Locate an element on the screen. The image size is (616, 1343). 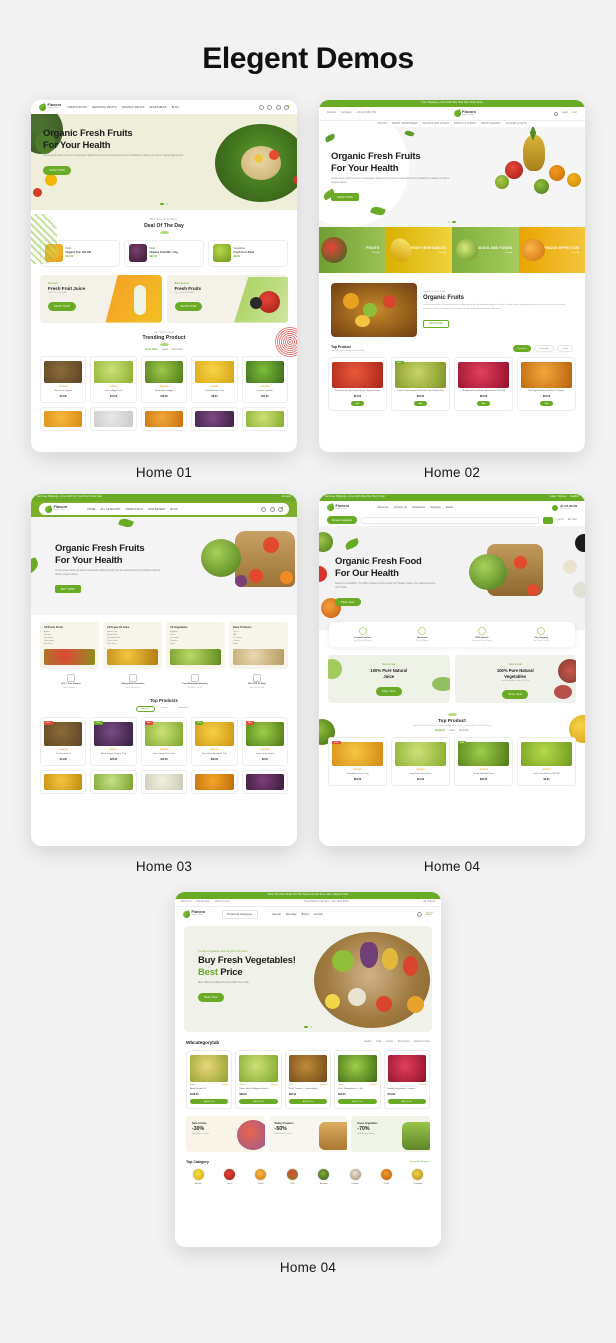
promo-button: SHOP NOW is located at coordinates (188, 306).